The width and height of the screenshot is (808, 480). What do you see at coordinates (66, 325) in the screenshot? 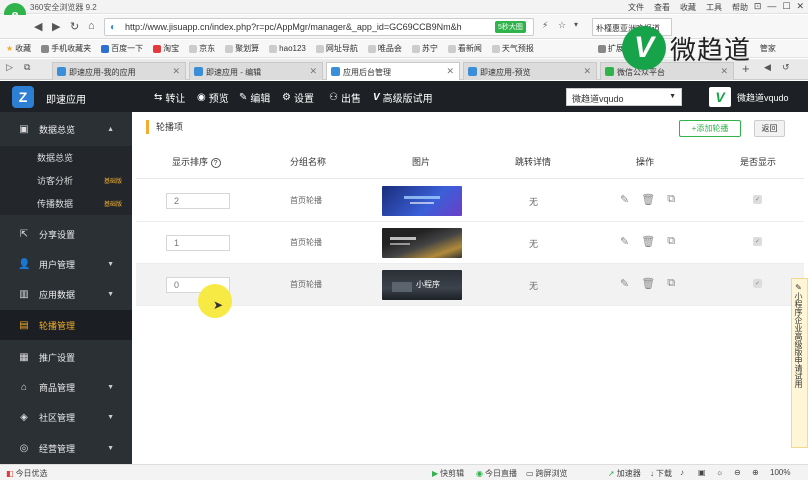
I see `sidebar-item-carousel: ▤ 轮播管理` at bounding box center [66, 325].